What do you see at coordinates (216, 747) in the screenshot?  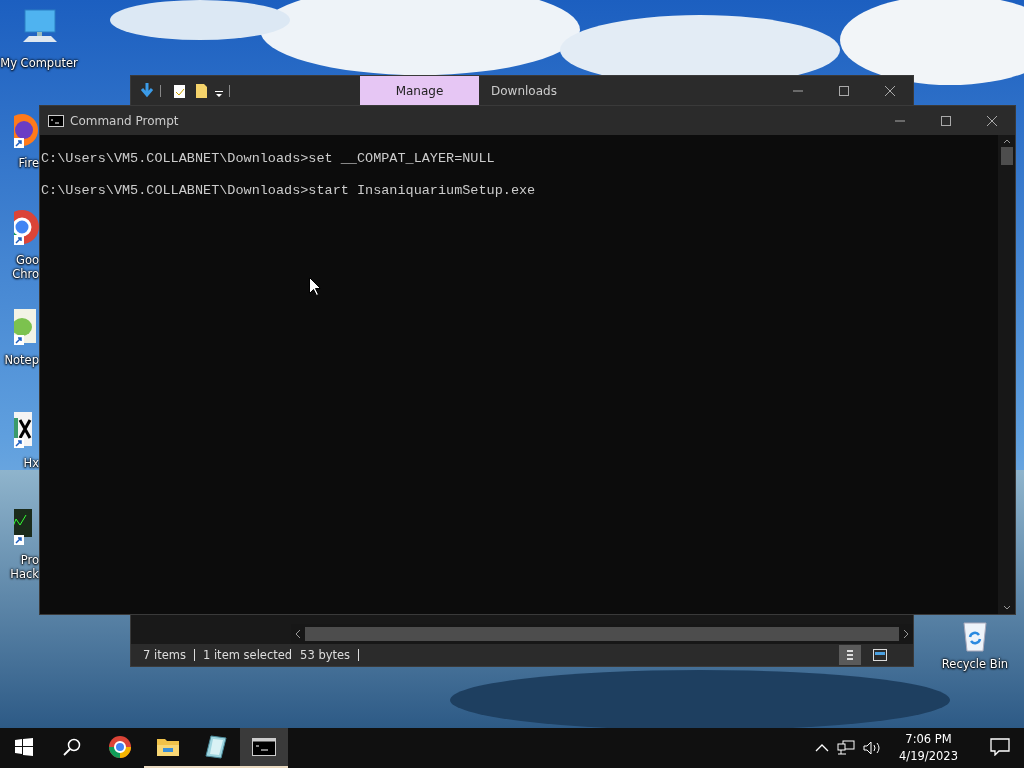 I see `notepad-icon` at bounding box center [216, 747].